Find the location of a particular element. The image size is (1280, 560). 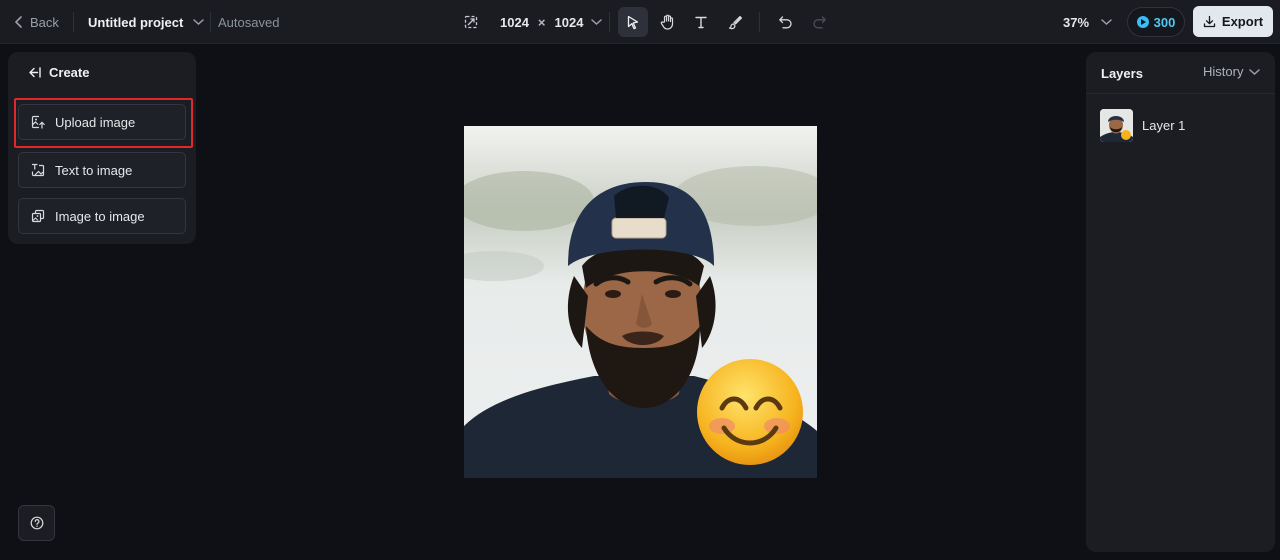

create-title: Create is located at coordinates (69, 72).